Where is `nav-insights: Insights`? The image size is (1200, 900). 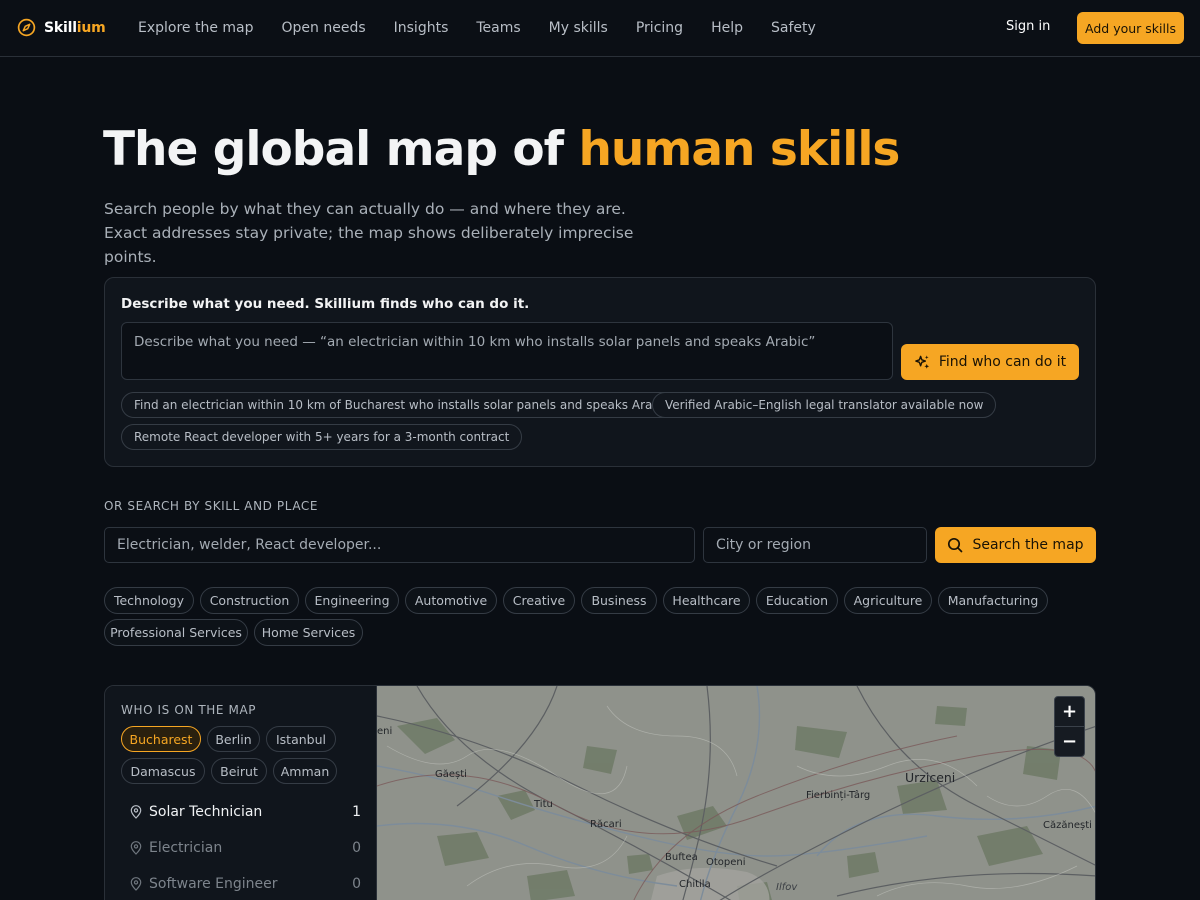 nav-insights: Insights is located at coordinates (421, 28).